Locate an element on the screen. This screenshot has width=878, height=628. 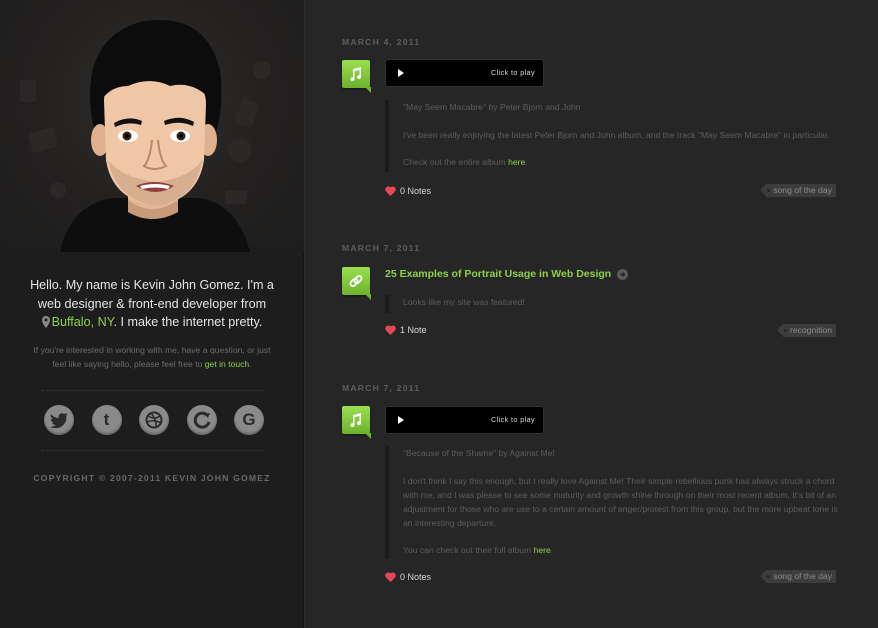
intro-line-2: web designer & front-end developer from is located at coordinates (152, 303).